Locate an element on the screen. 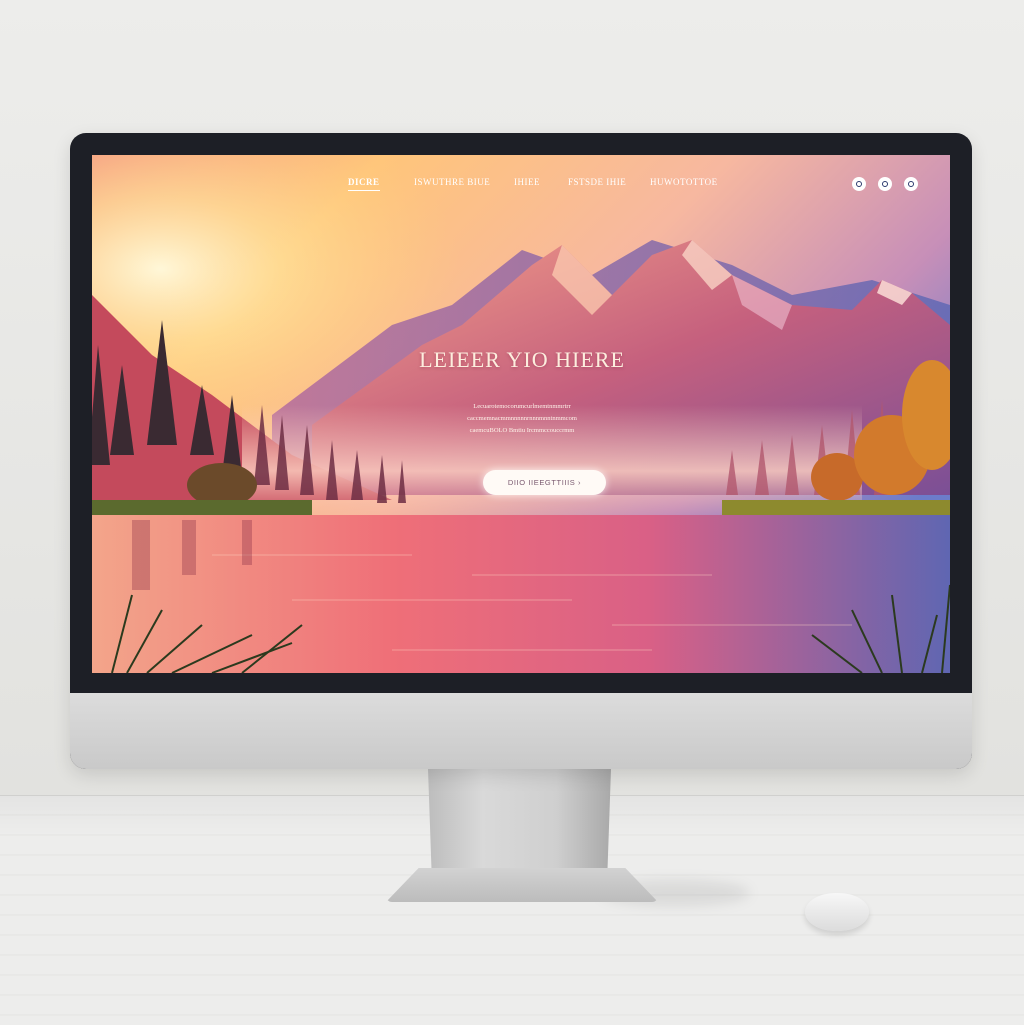 The width and height of the screenshot is (1024, 1025). mouse is located at coordinates (837, 912).